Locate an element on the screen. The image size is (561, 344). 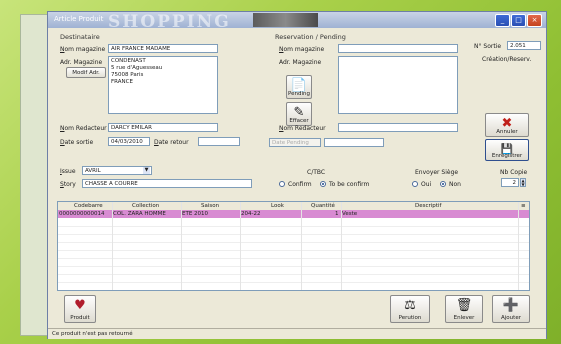
no-sortie-field: 2.051 is located at coordinates (524, 45).